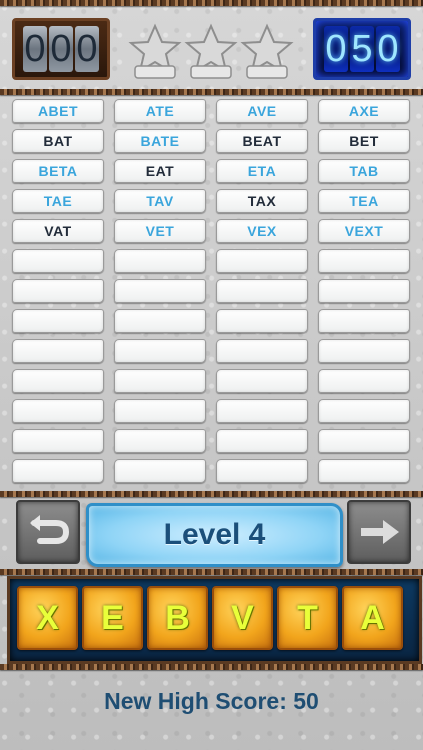  I want to click on level-banner: Level 4, so click(214, 535).